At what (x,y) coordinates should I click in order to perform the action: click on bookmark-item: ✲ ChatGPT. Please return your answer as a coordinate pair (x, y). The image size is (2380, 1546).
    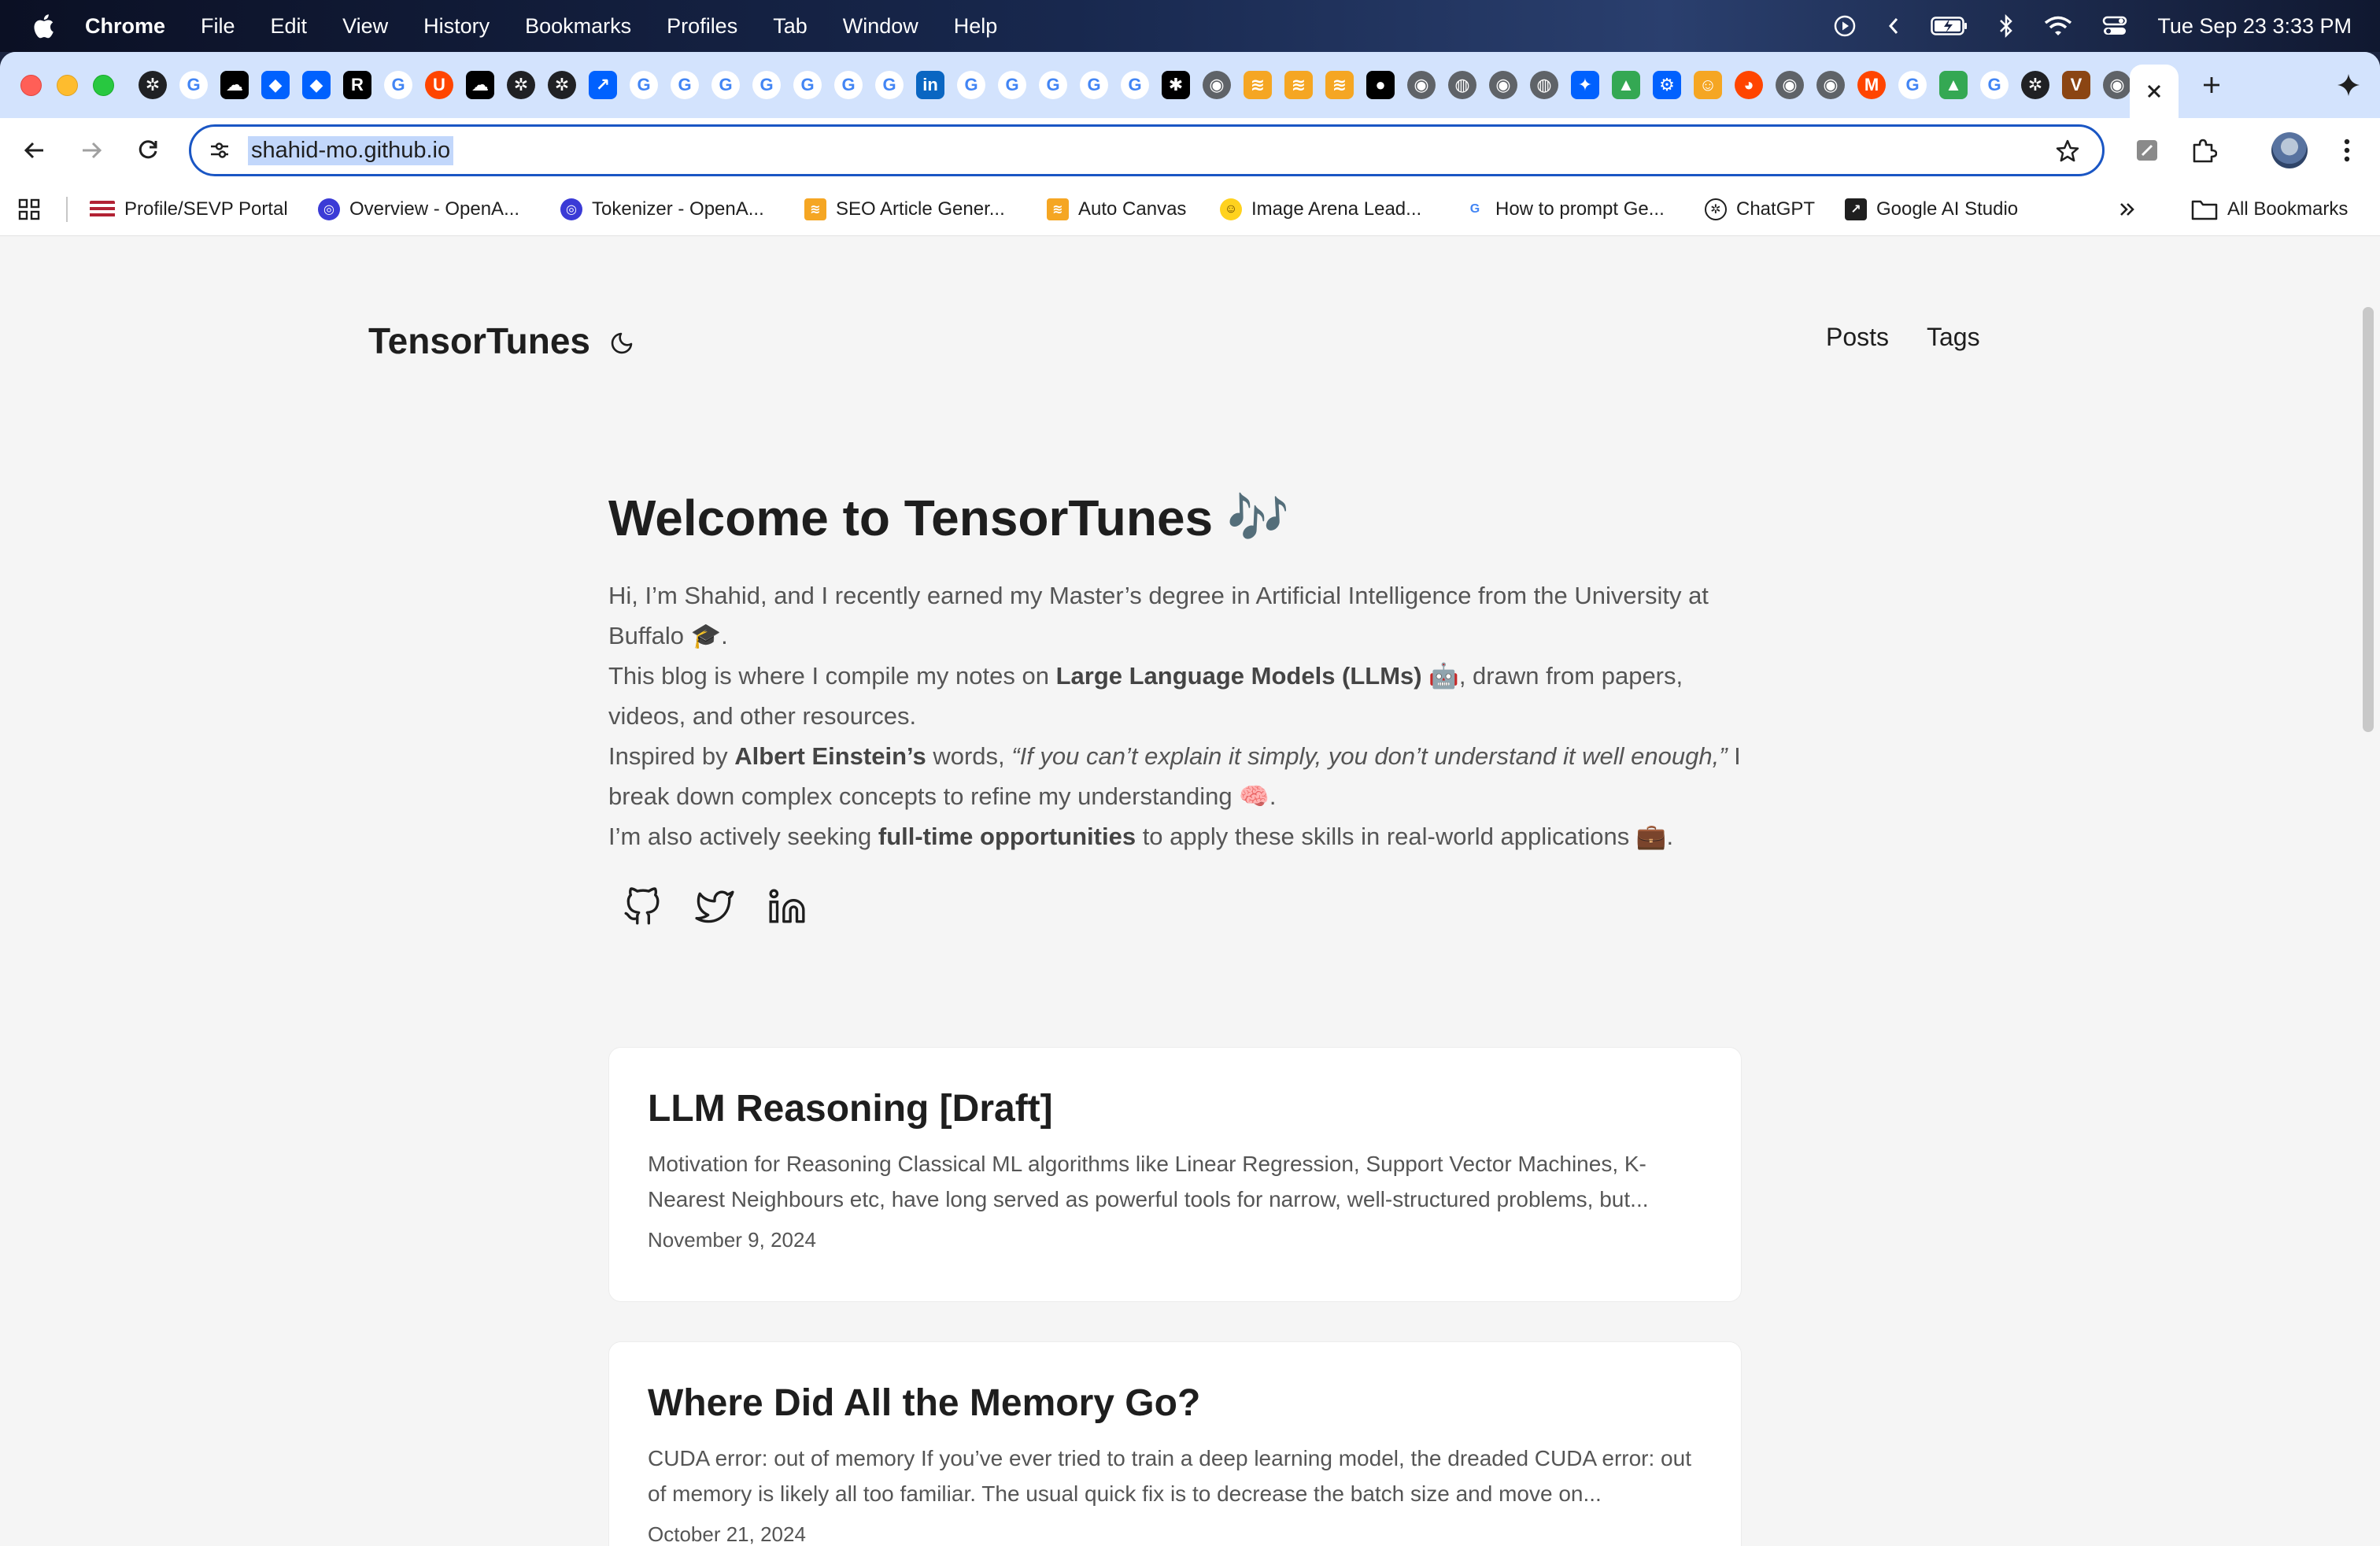
    Looking at the image, I should click on (1760, 209).